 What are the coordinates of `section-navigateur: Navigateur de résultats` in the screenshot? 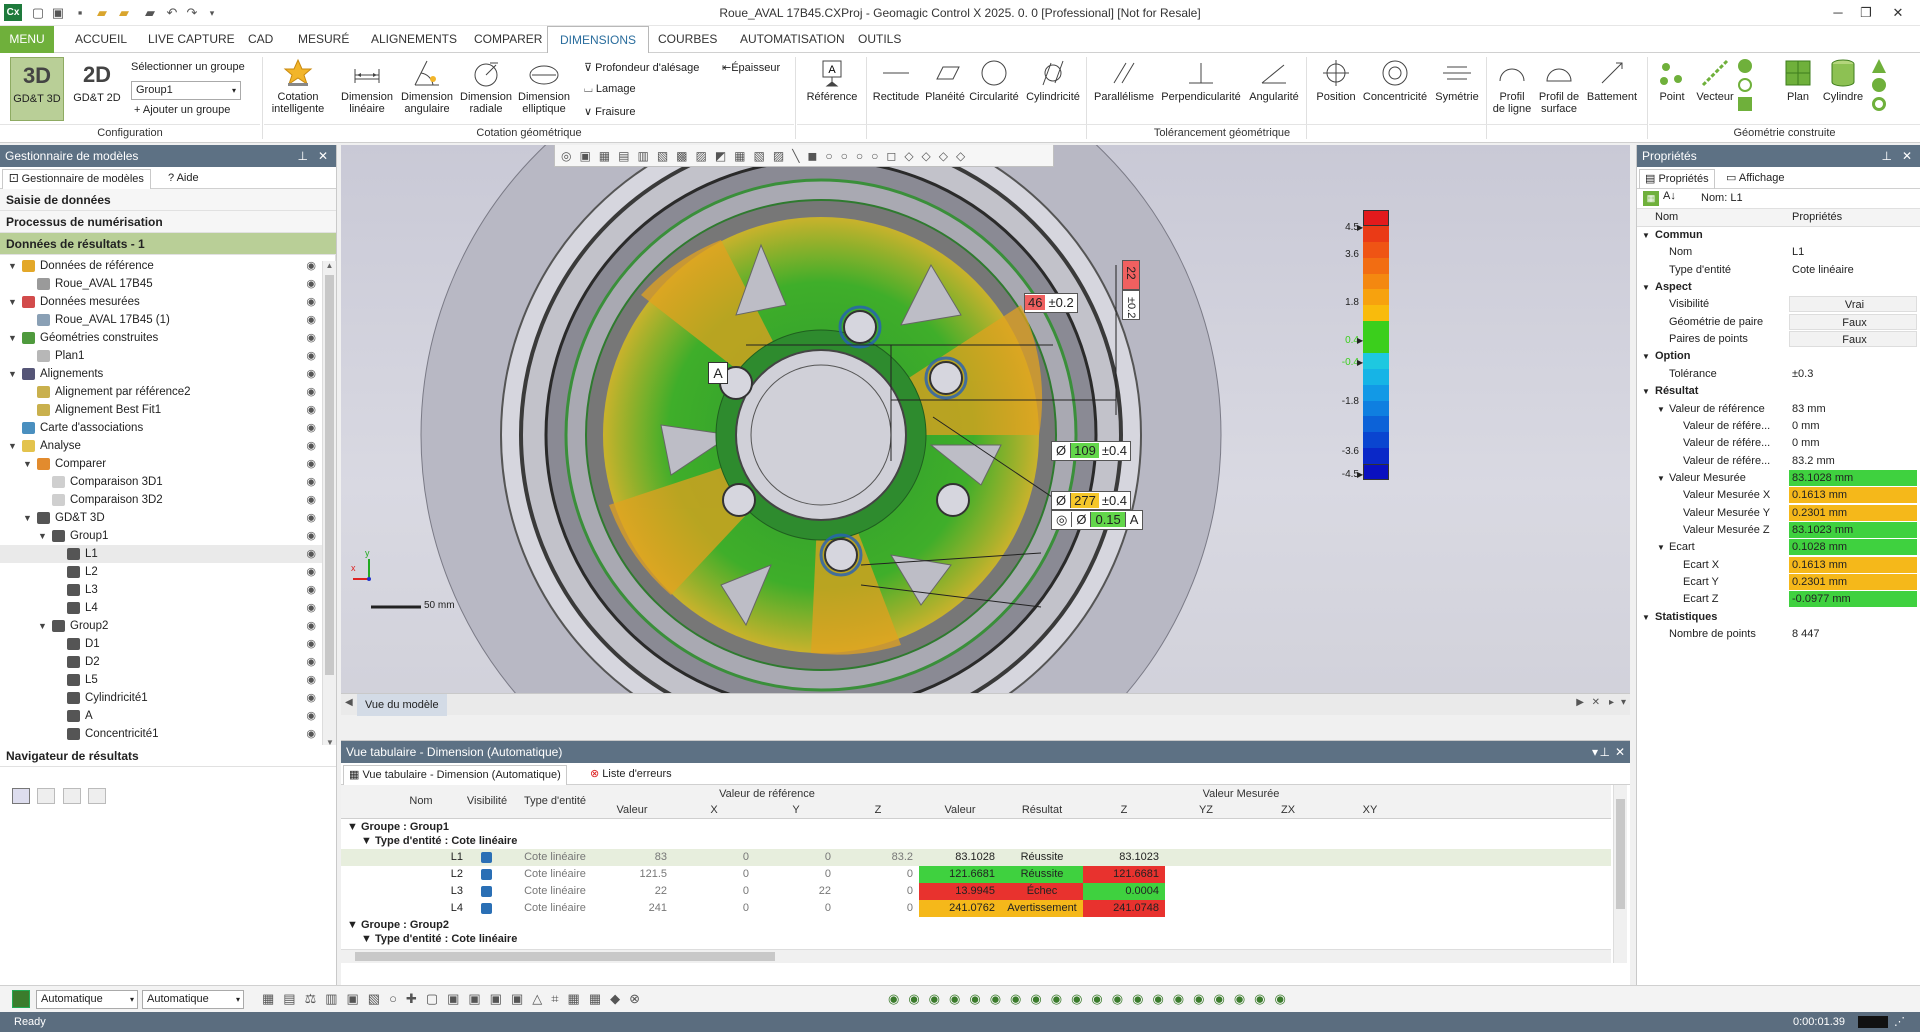 It's located at (168, 756).